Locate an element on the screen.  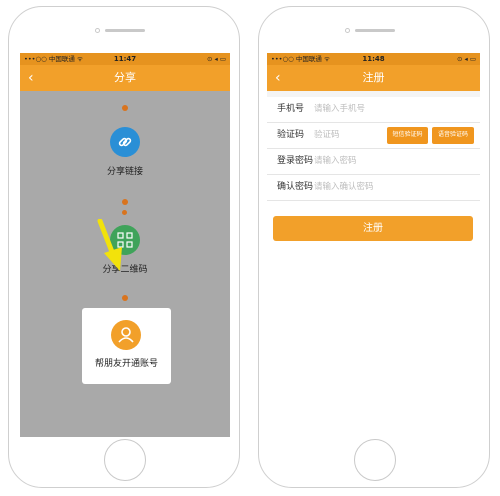
open-account-card: 帮朋友开通账号 is located at coordinates (126, 346).